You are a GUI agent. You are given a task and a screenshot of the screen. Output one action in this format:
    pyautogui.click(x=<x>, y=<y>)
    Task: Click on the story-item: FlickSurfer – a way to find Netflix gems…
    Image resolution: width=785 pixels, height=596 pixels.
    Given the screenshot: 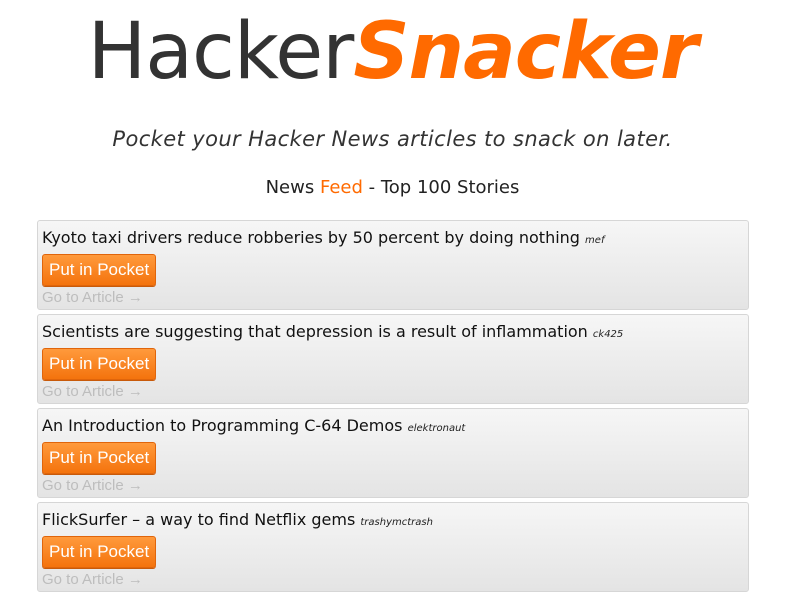 What is the action you would take?
    pyautogui.click(x=393, y=547)
    